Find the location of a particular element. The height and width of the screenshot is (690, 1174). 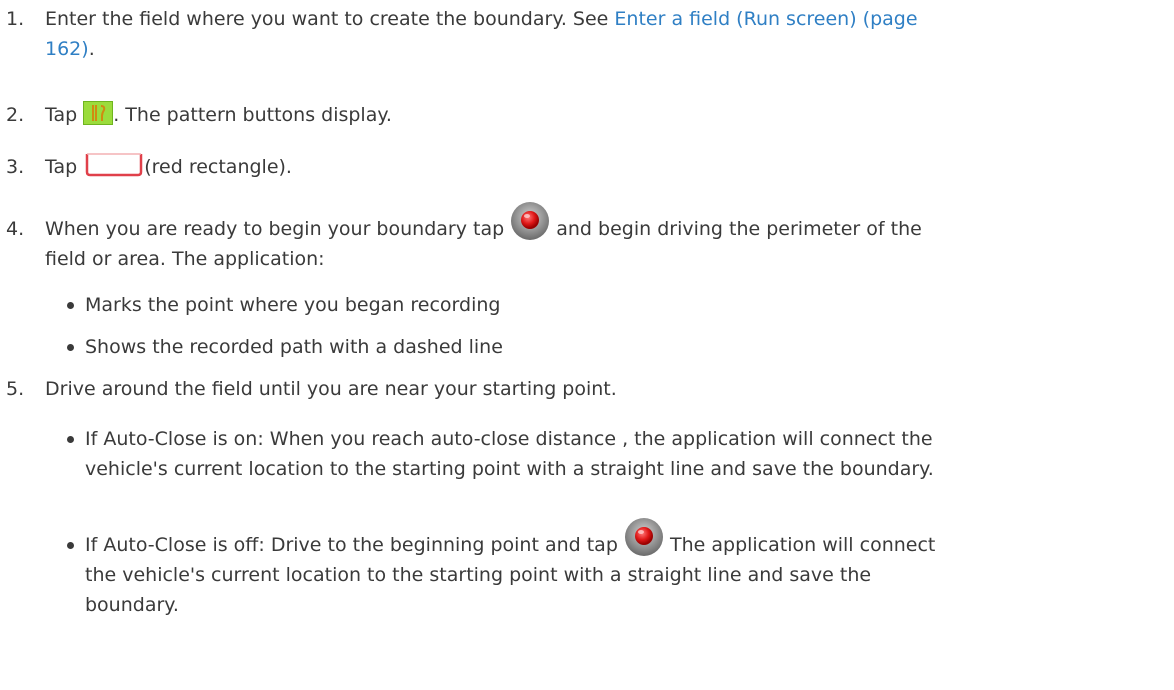

step-text-end: (red rectangle). is located at coordinates (218, 167).